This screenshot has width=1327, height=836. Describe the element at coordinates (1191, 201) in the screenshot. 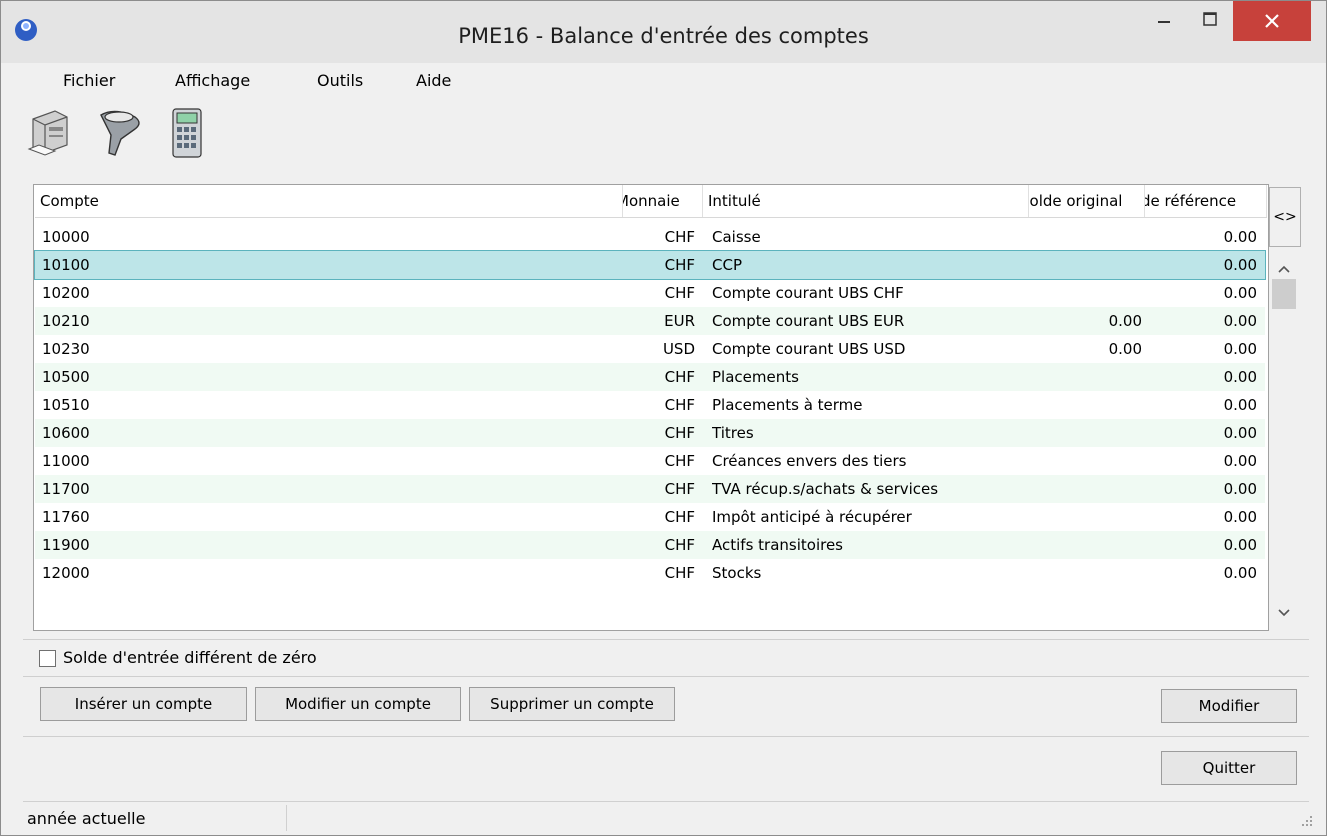

I see `column-header-solde-reference-label: de référence` at that location.